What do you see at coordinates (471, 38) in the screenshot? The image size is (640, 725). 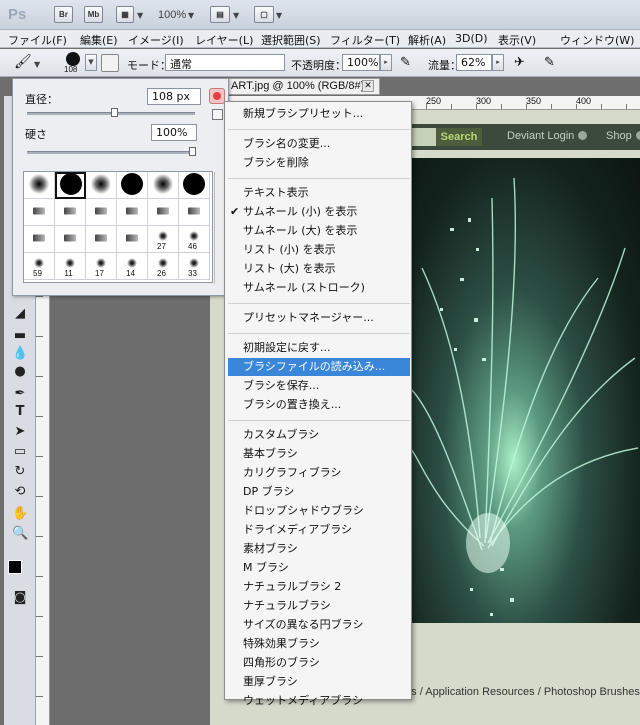 I see `menu-3d: 3D(D)` at bounding box center [471, 38].